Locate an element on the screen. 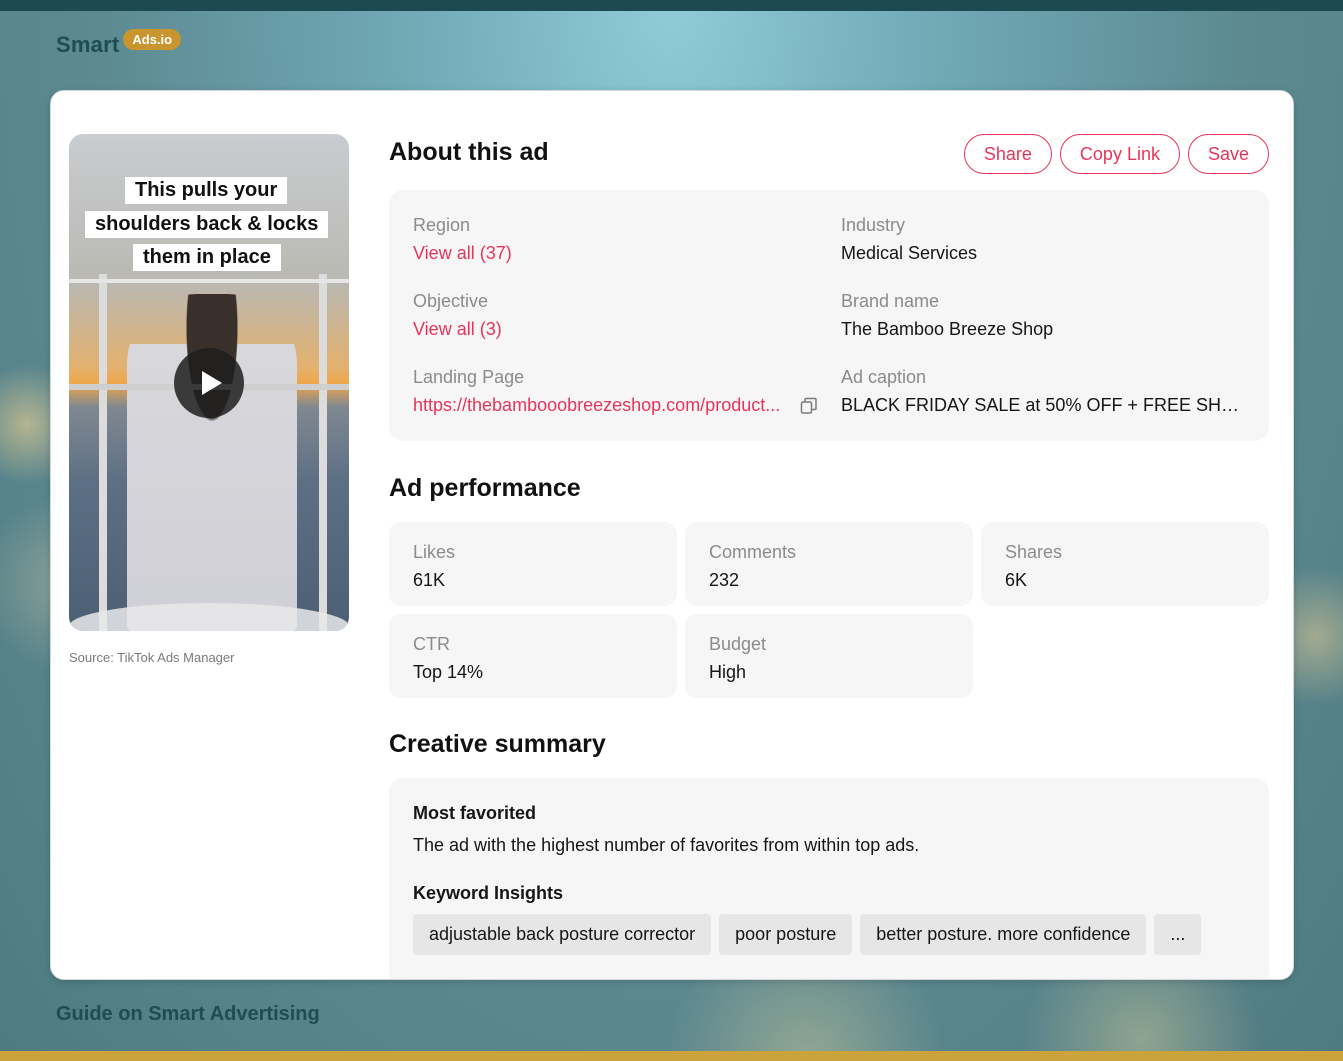 The image size is (1343, 1061). shares-value: 6K is located at coordinates (1016, 580).